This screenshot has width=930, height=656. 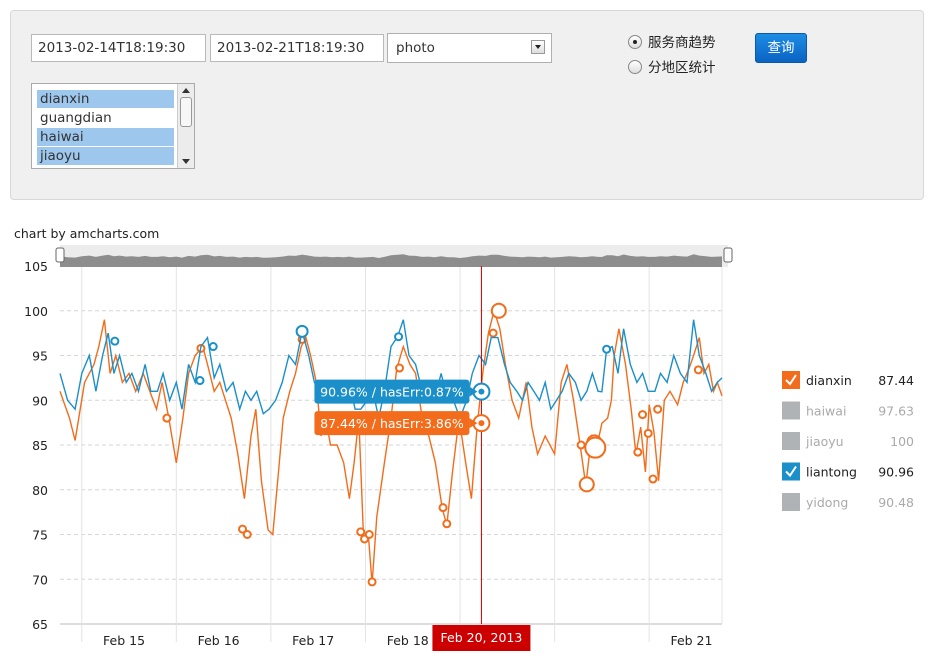 What do you see at coordinates (848, 410) in the screenshot?
I see `legend-item-haiwai: haiwai 97.63` at bounding box center [848, 410].